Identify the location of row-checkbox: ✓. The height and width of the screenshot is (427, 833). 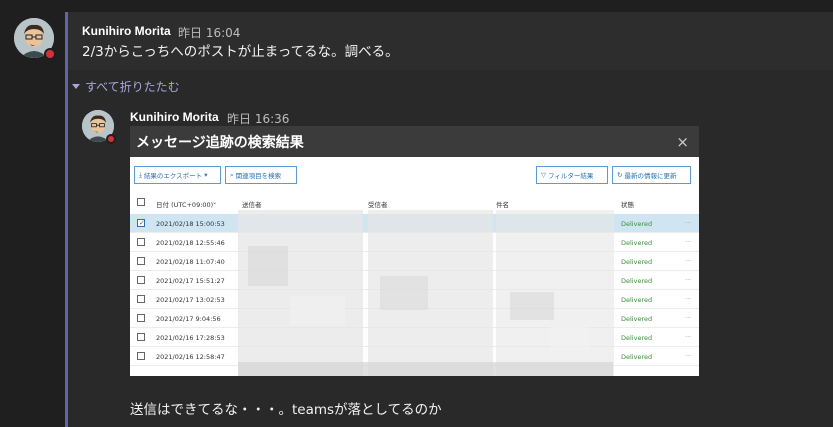
(141, 223).